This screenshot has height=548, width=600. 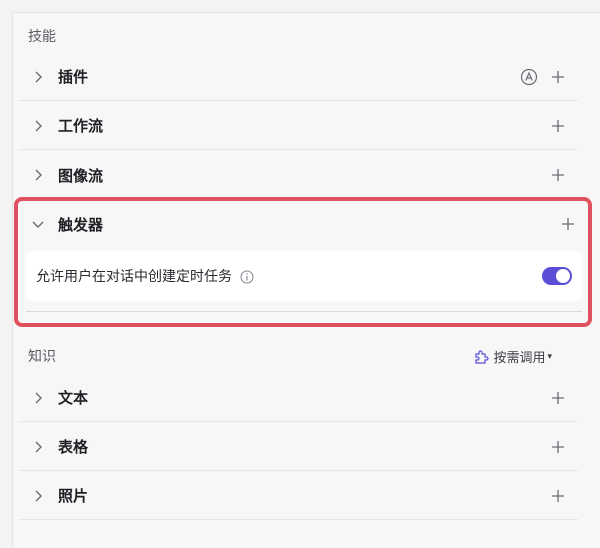 I want to click on chevron-down-icon, so click(x=38, y=224).